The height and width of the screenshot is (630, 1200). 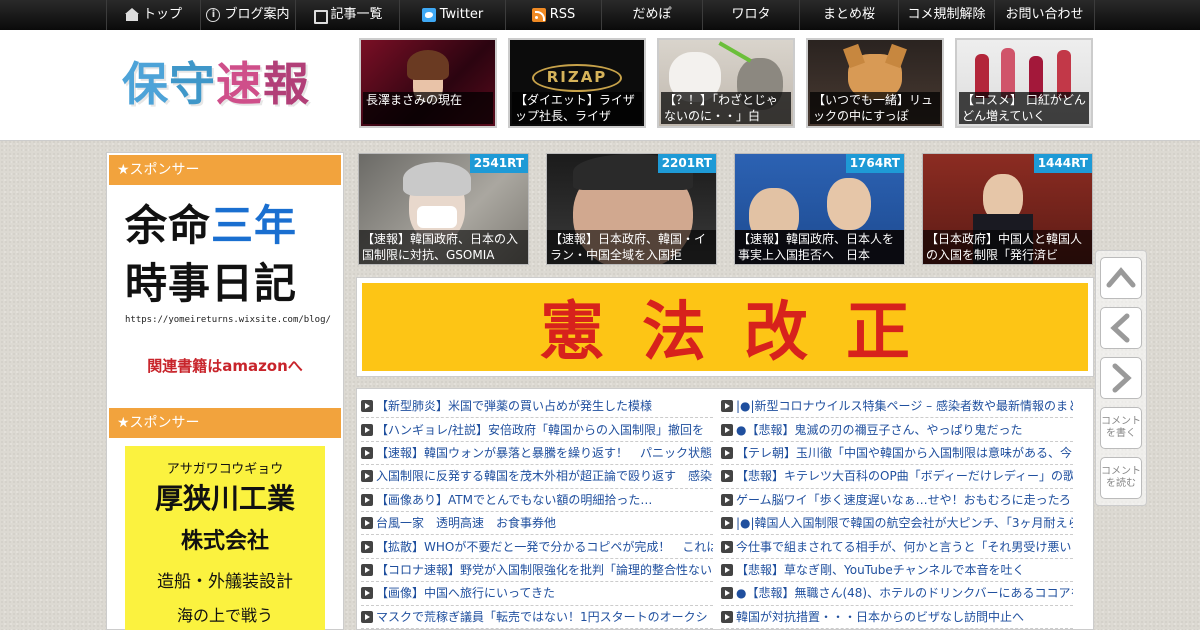 I want to click on site-logo: 保守速報, so click(x=216, y=84).